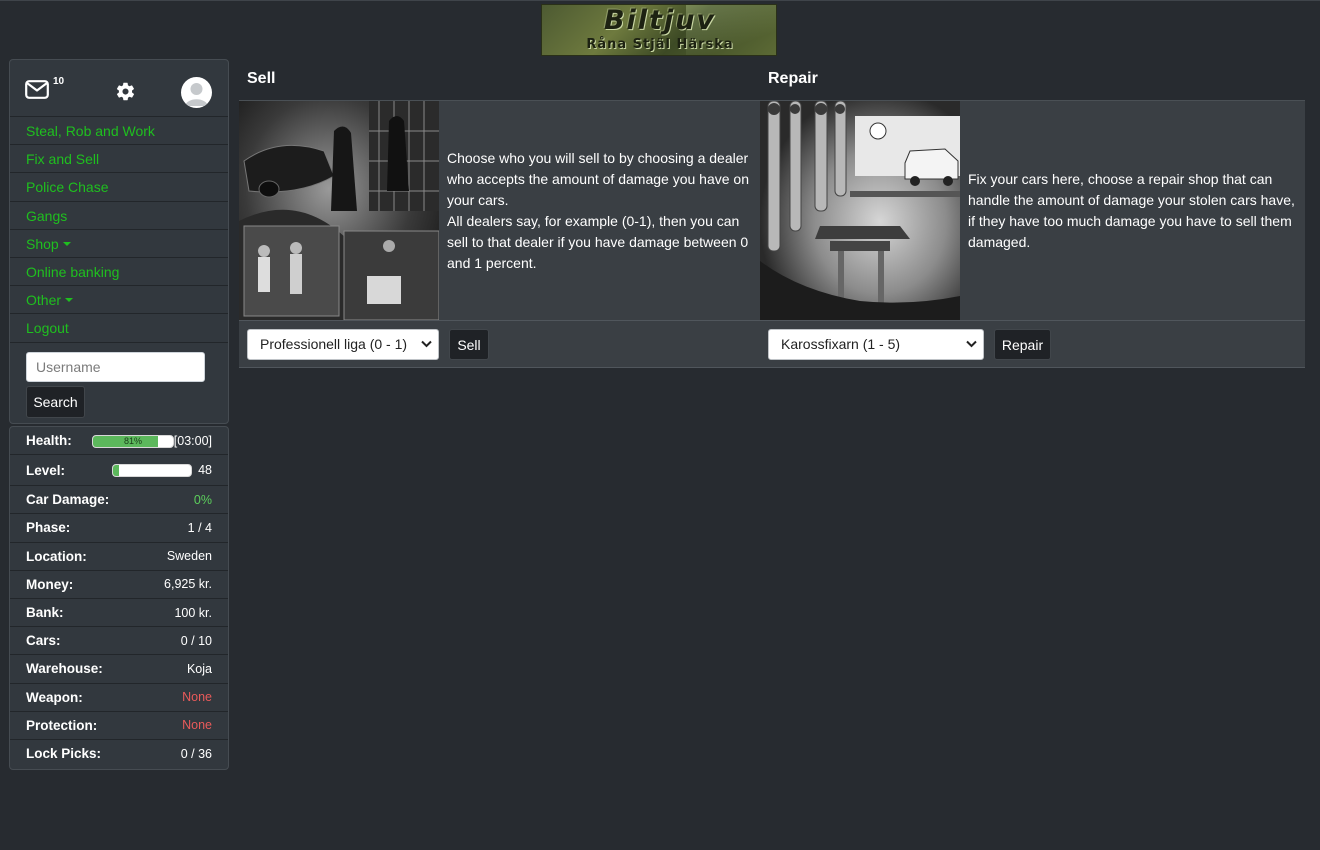 The image size is (1320, 850). Describe the element at coordinates (45, 613) in the screenshot. I see `stat-label: Bank:` at that location.